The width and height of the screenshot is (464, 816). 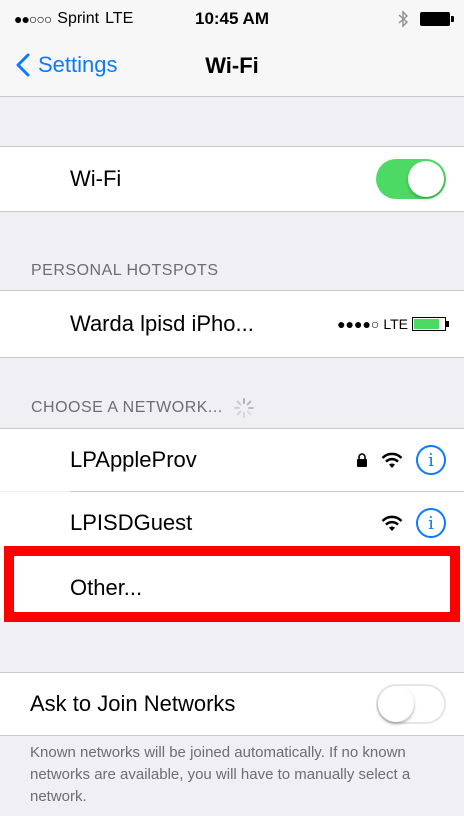 I want to click on spinner-icon, so click(x=243, y=408).